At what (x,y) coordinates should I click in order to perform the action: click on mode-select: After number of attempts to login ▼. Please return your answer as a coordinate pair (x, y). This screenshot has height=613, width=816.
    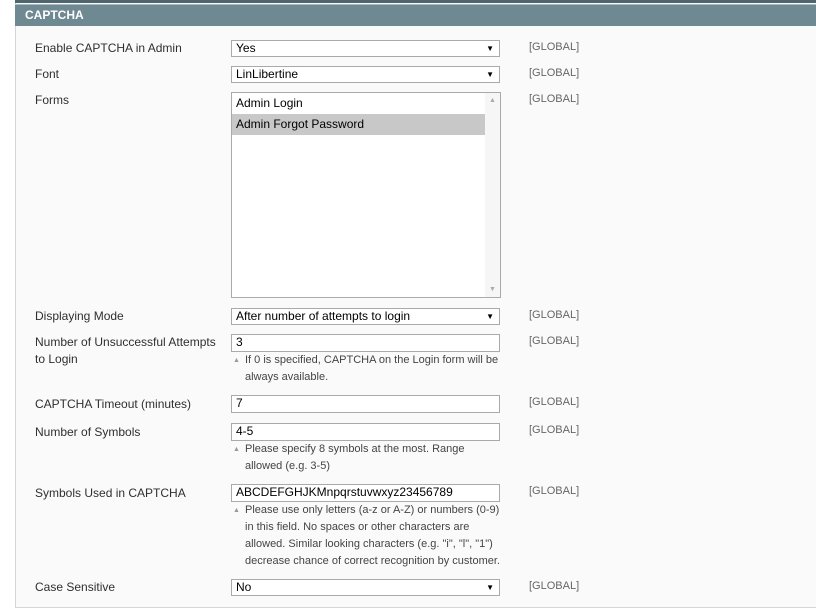
    Looking at the image, I should click on (365, 316).